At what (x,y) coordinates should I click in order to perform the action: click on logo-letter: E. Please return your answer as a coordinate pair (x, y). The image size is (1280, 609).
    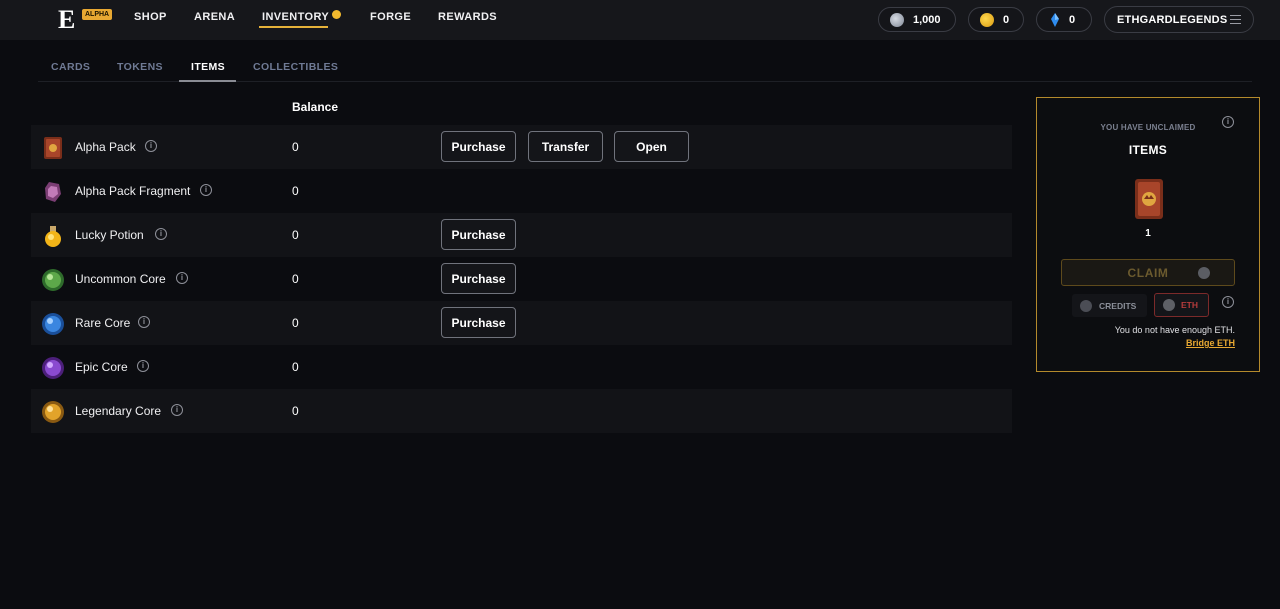
    Looking at the image, I should click on (67, 19).